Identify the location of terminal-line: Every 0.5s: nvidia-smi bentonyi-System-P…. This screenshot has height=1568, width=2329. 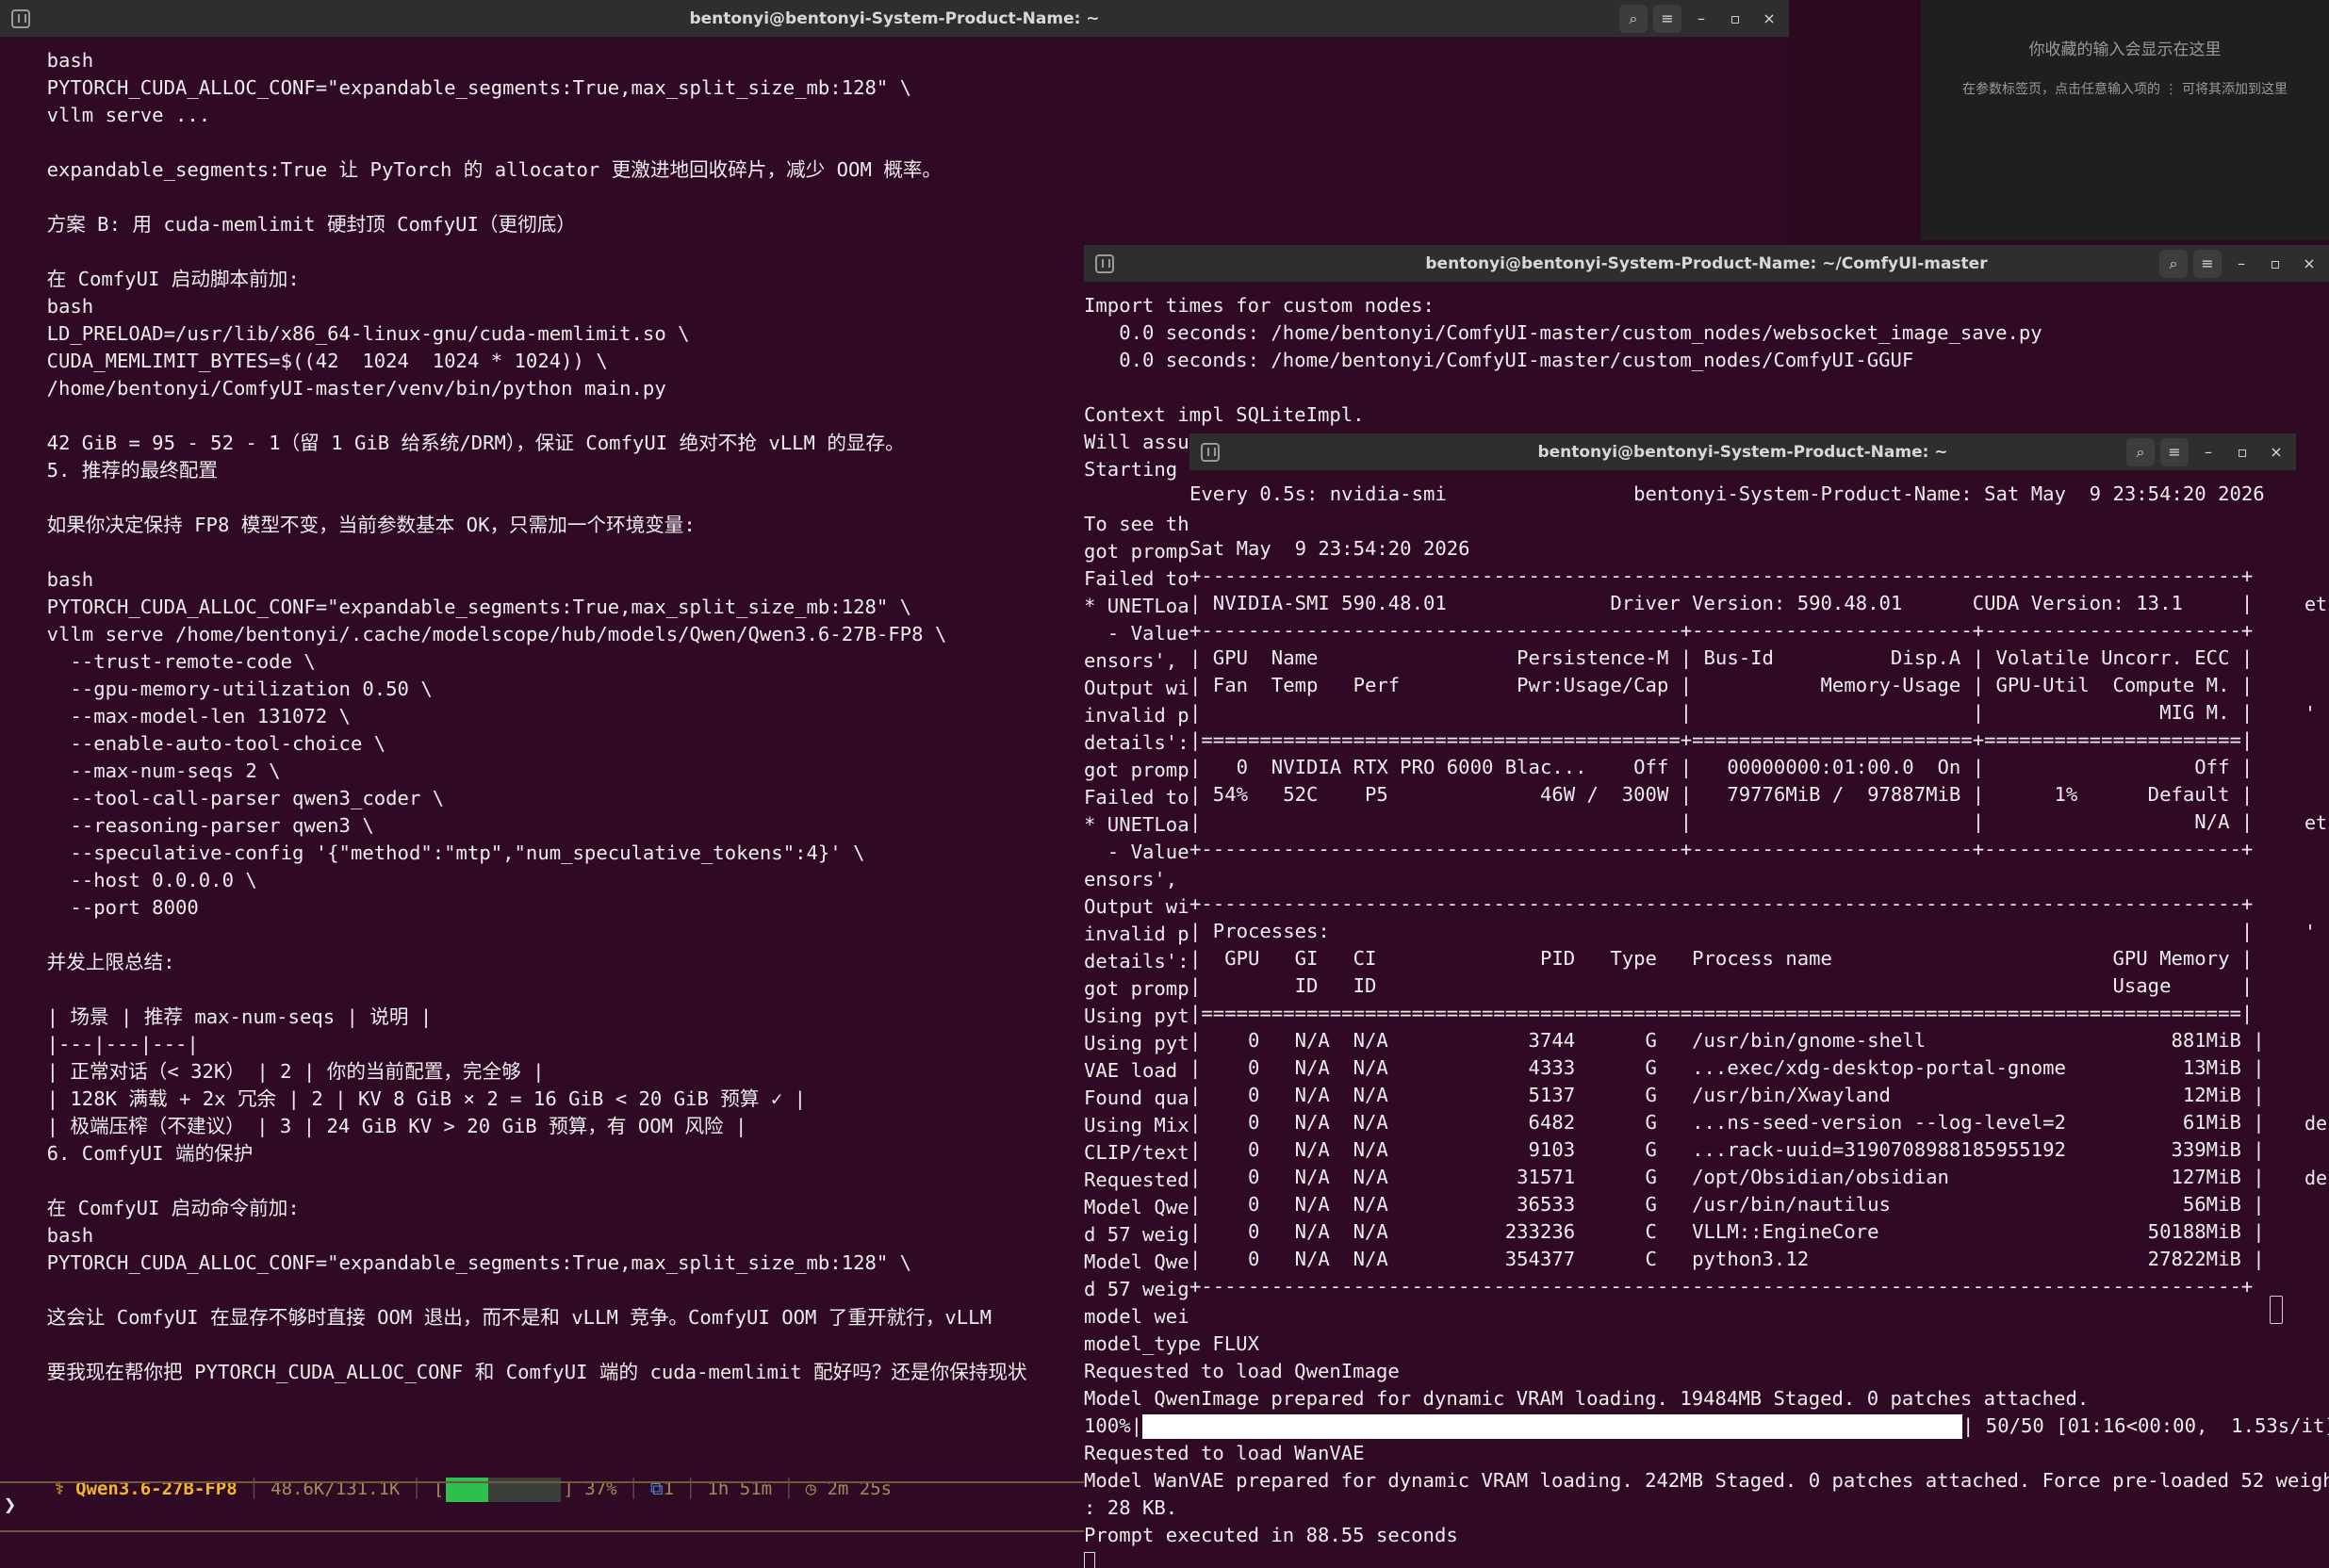
(1727, 494).